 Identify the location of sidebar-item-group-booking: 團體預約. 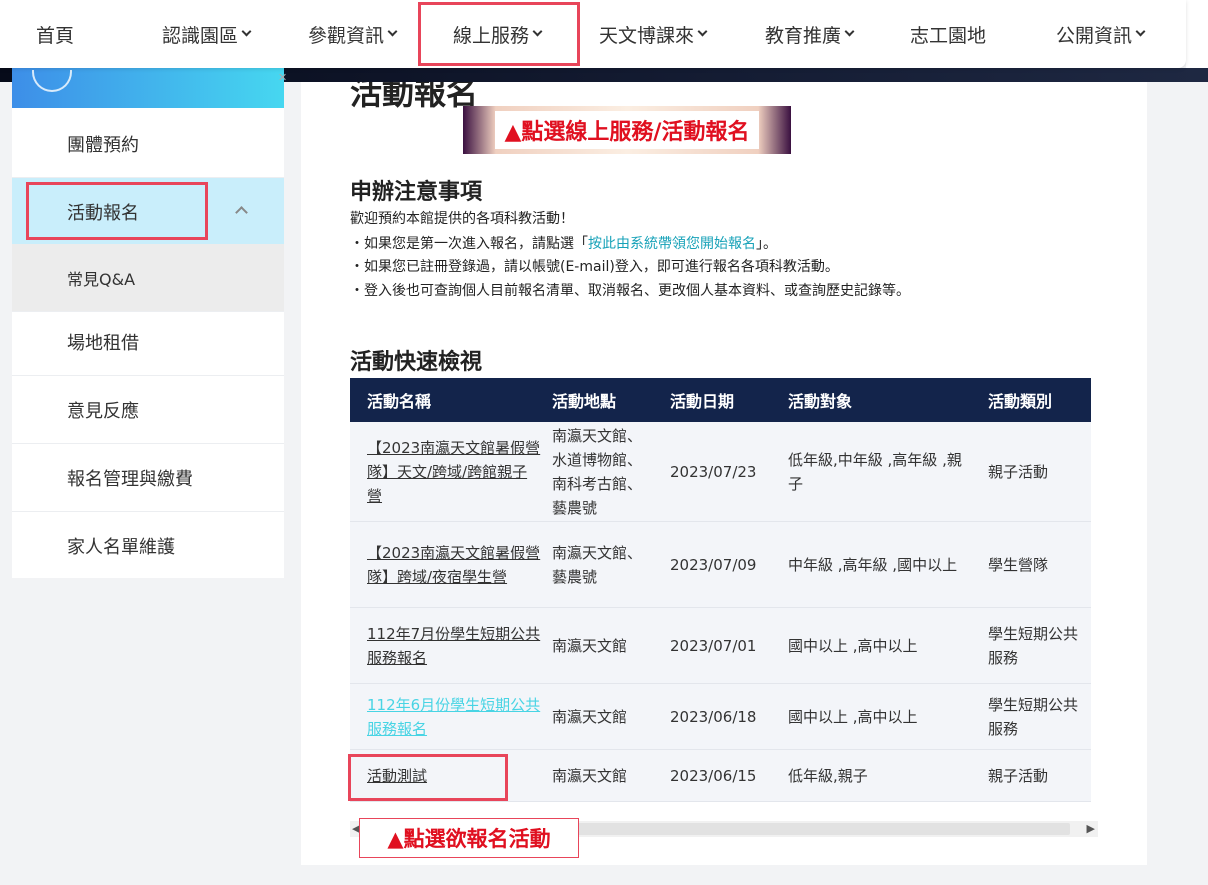
(148, 144).